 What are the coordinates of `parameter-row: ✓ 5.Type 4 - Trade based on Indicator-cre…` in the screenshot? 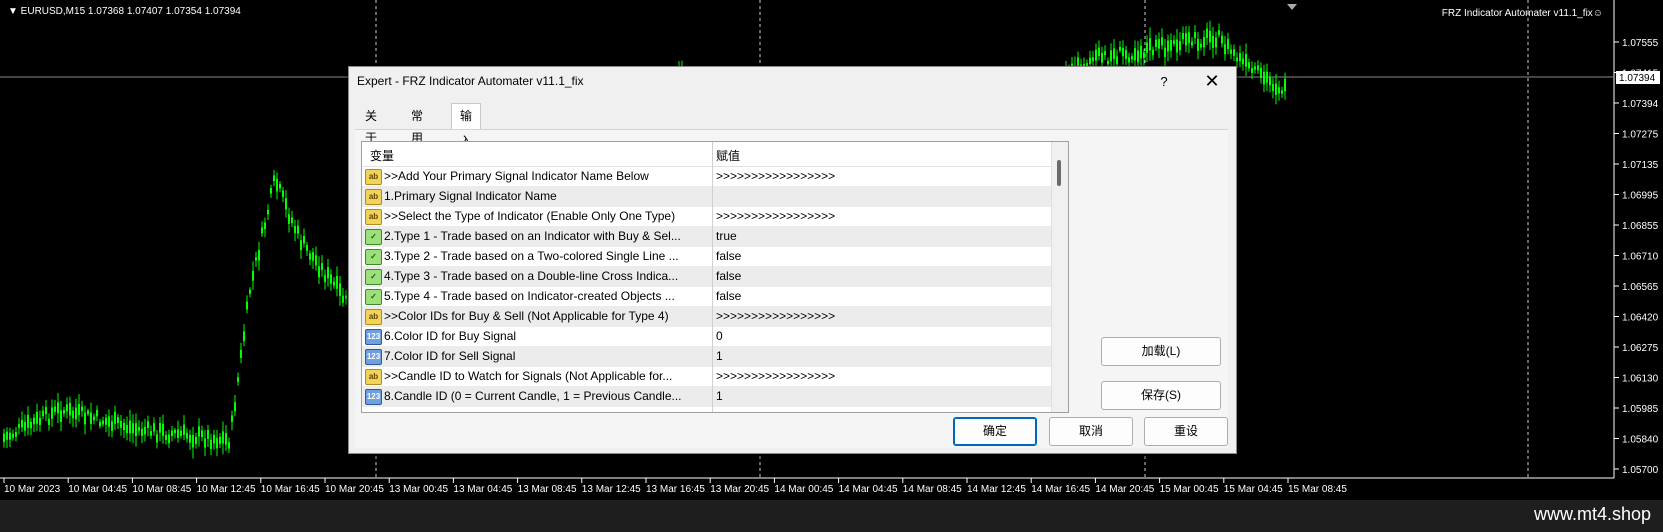 It's located at (707, 296).